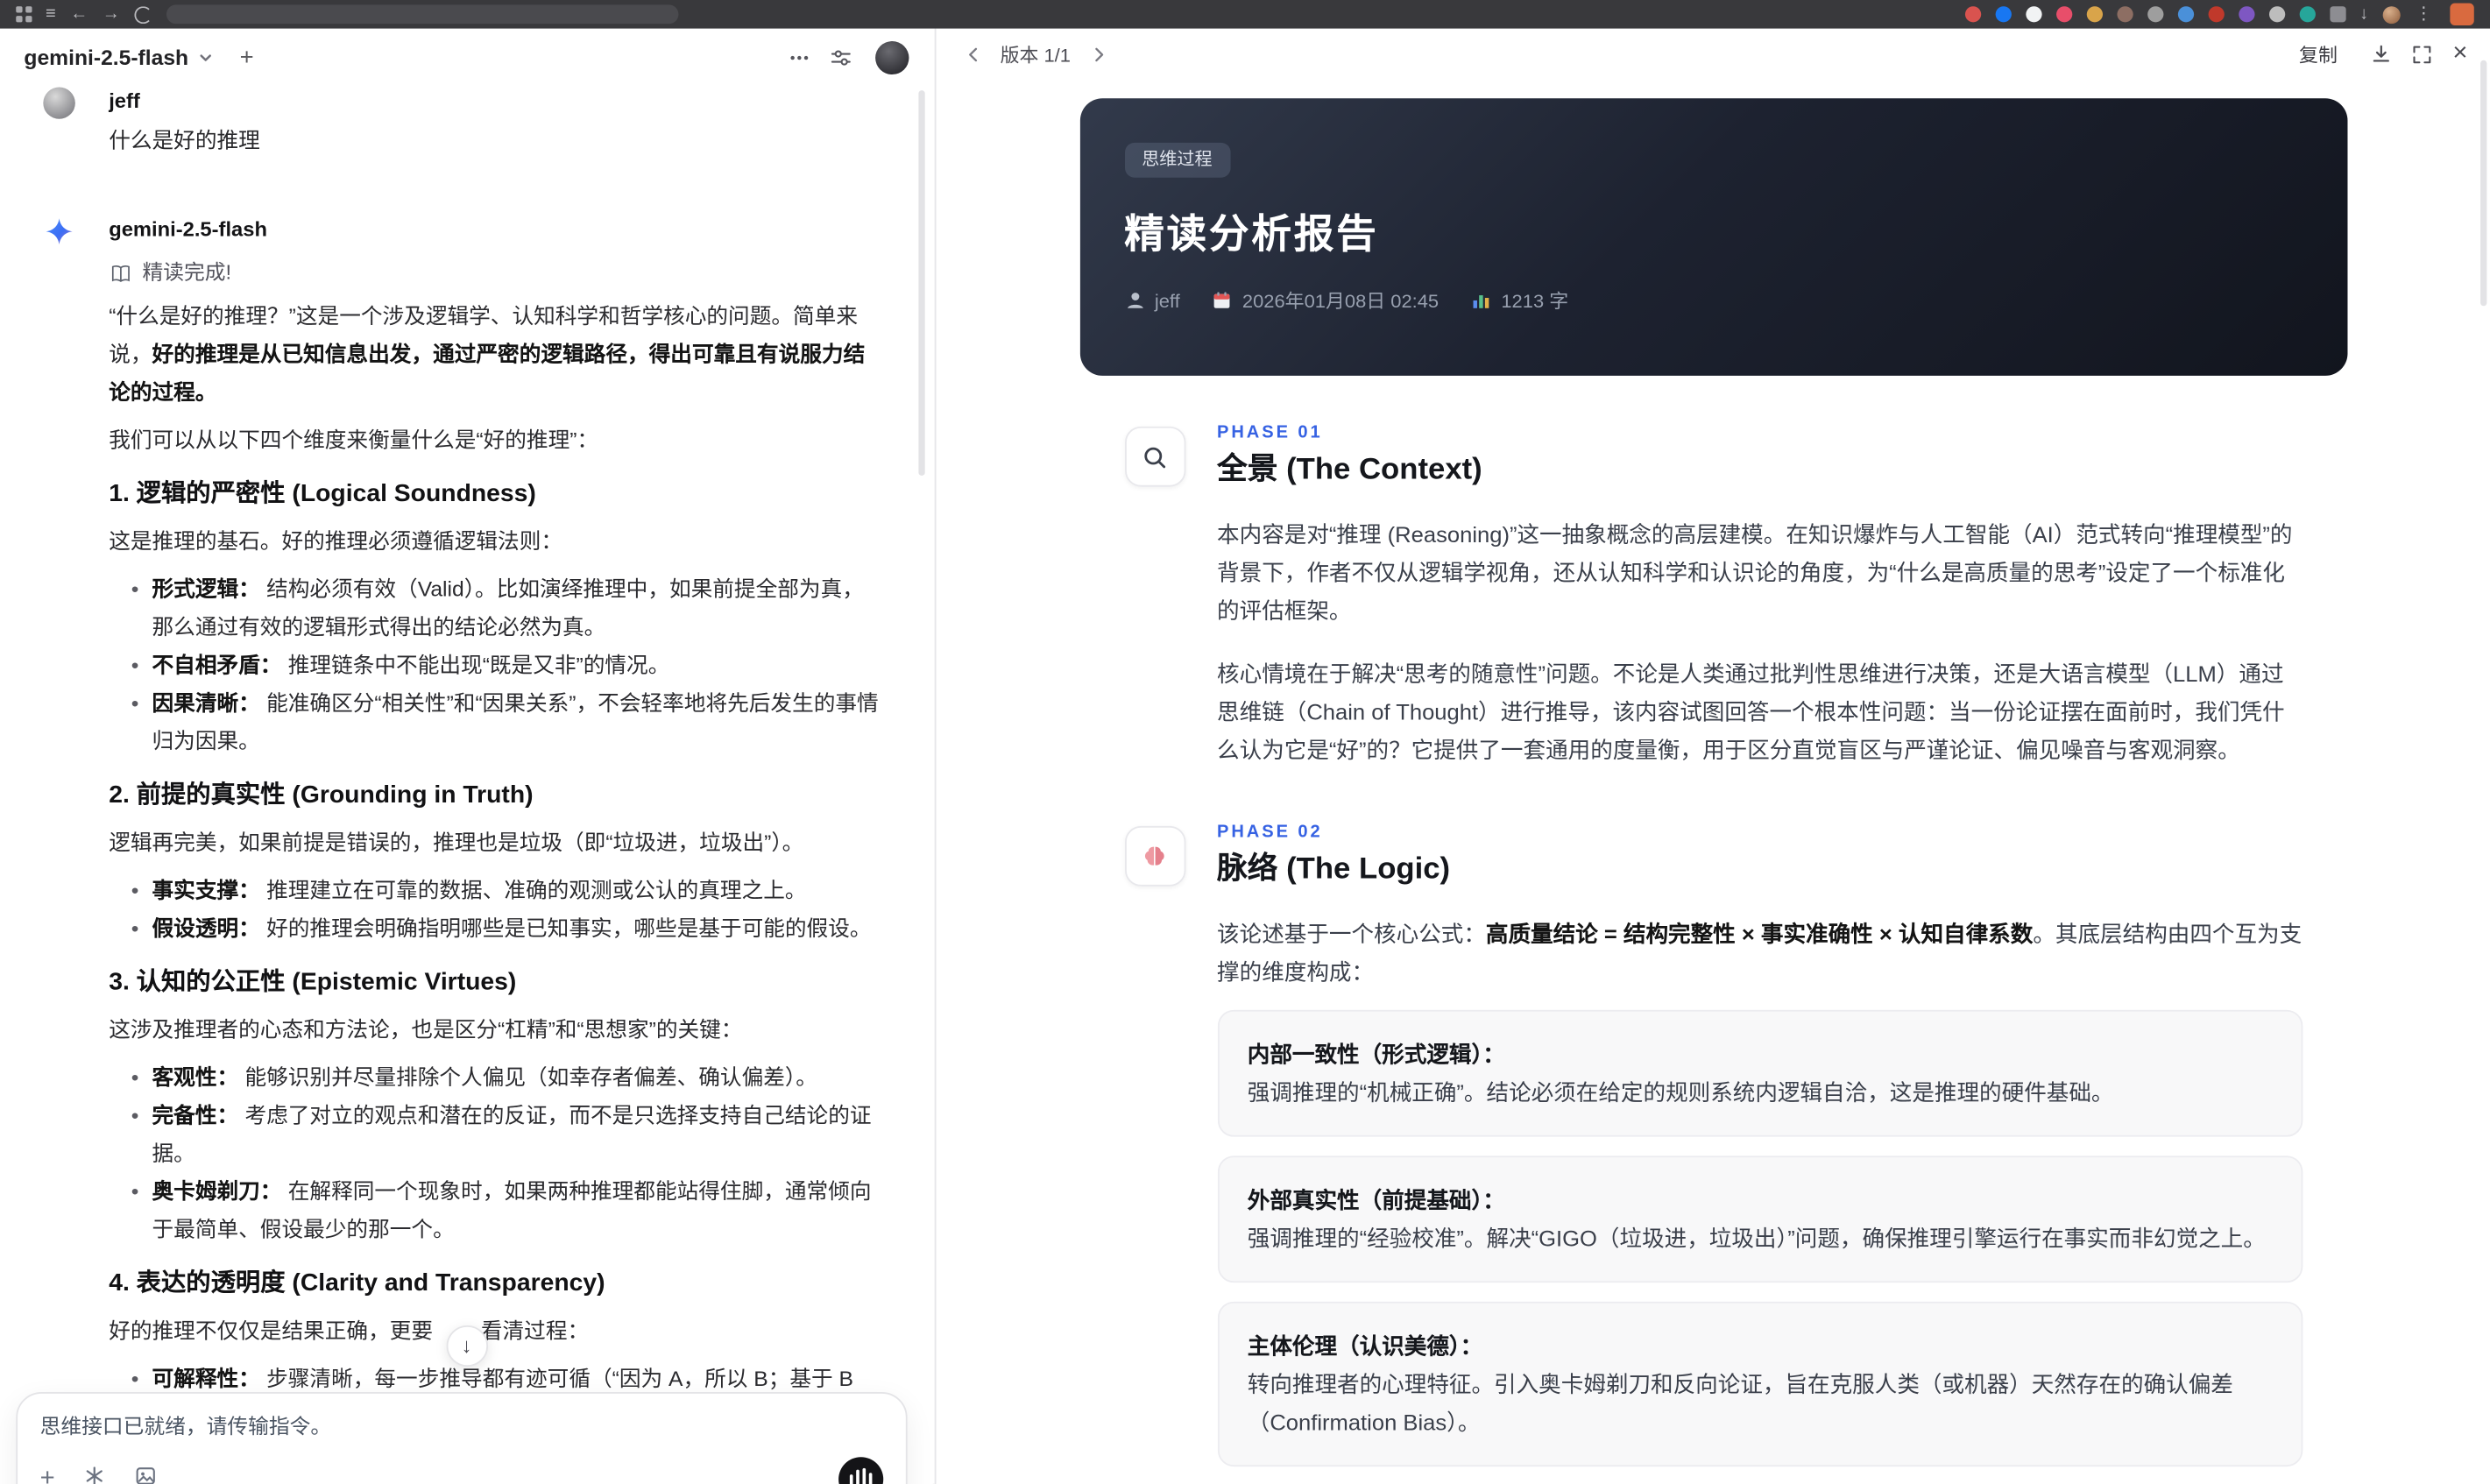  What do you see at coordinates (2459, 53) in the screenshot?
I see `close-button: ×` at bounding box center [2459, 53].